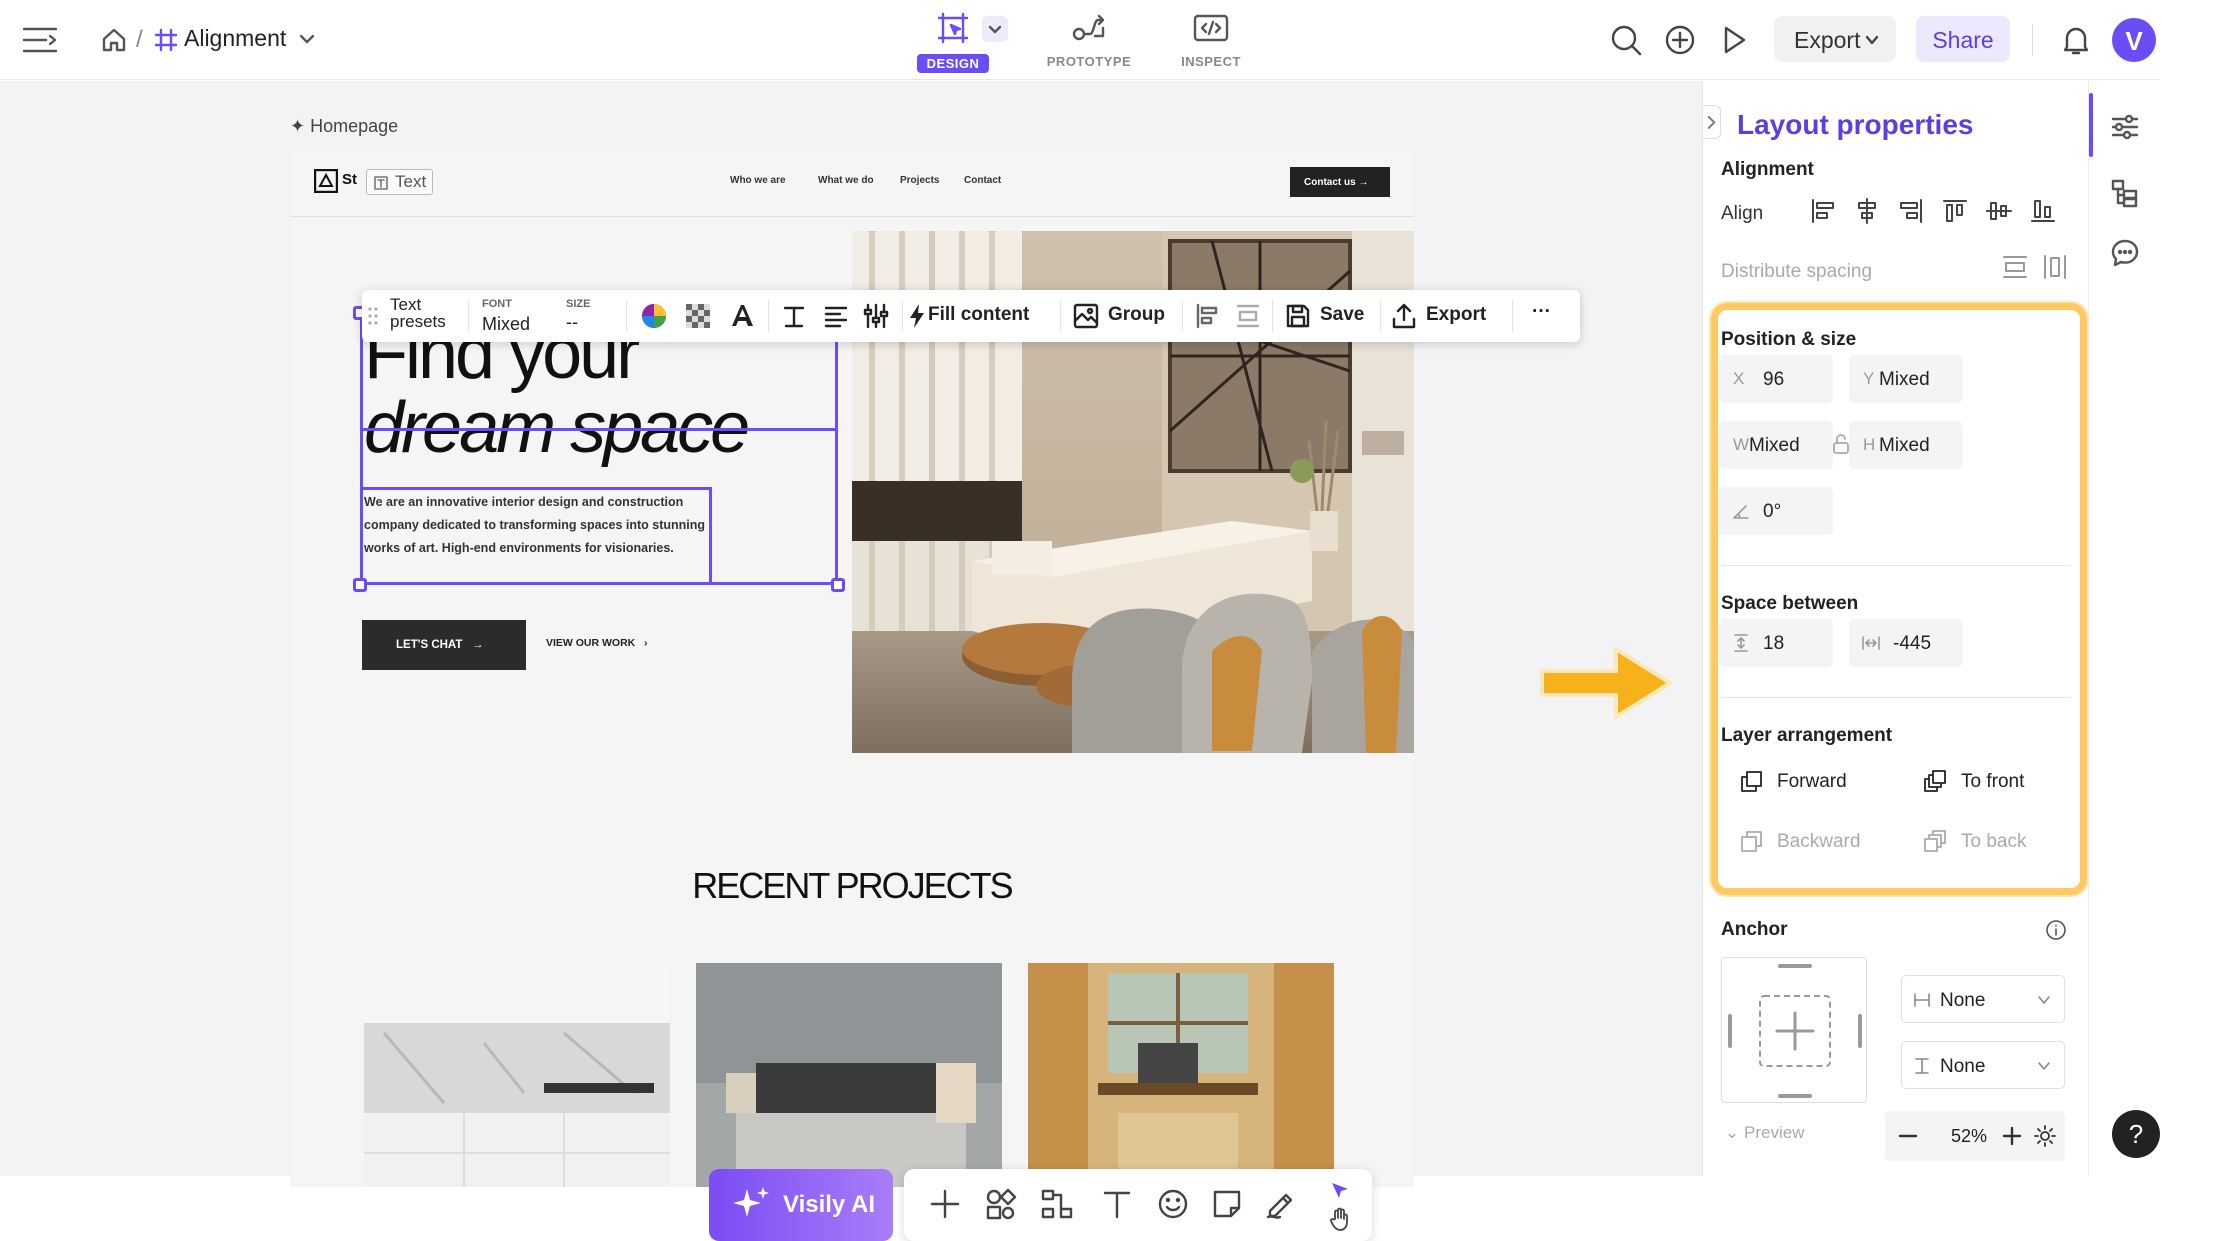  I want to click on tab-inspect: INSPECT, so click(1211, 41).